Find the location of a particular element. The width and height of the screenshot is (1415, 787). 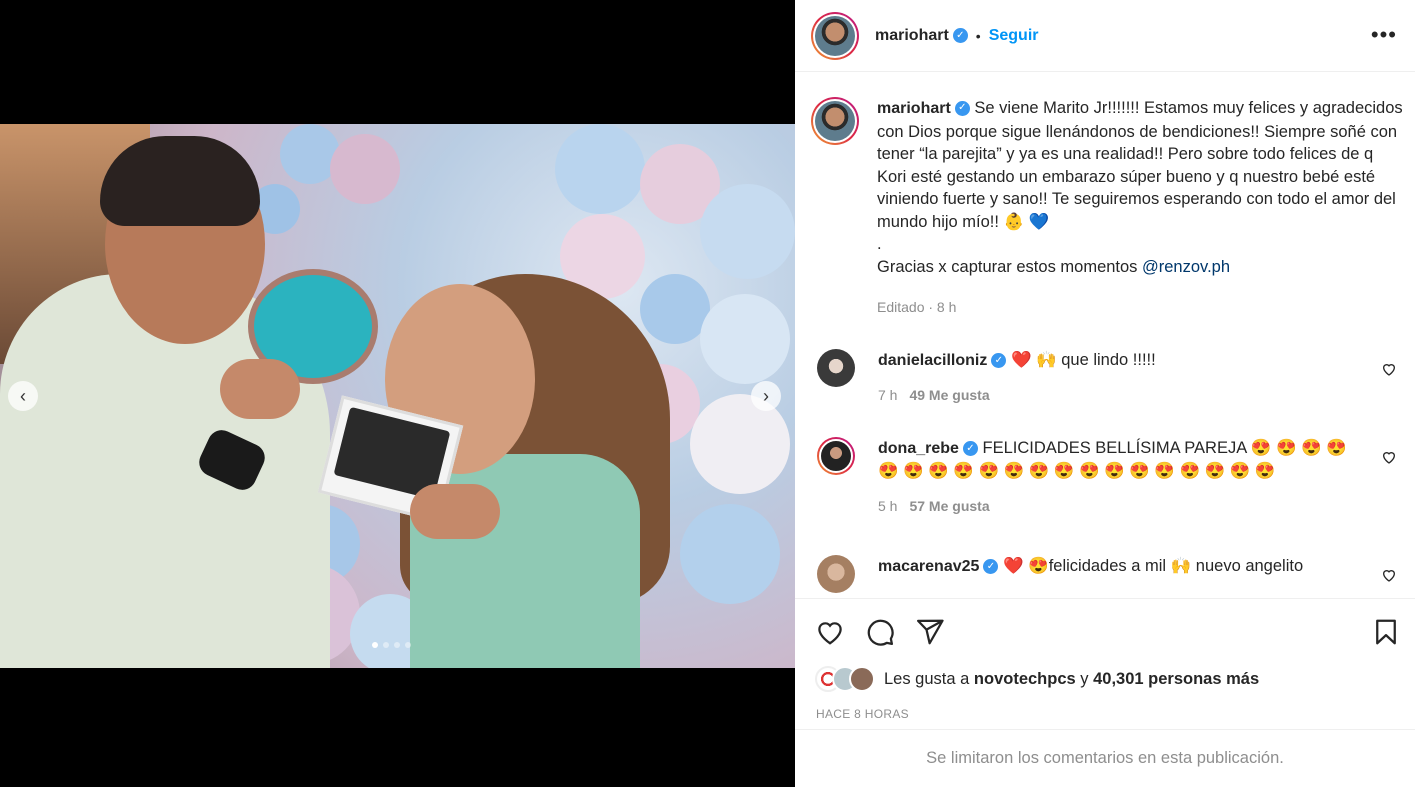

author-username: mariohart is located at coordinates (912, 36).